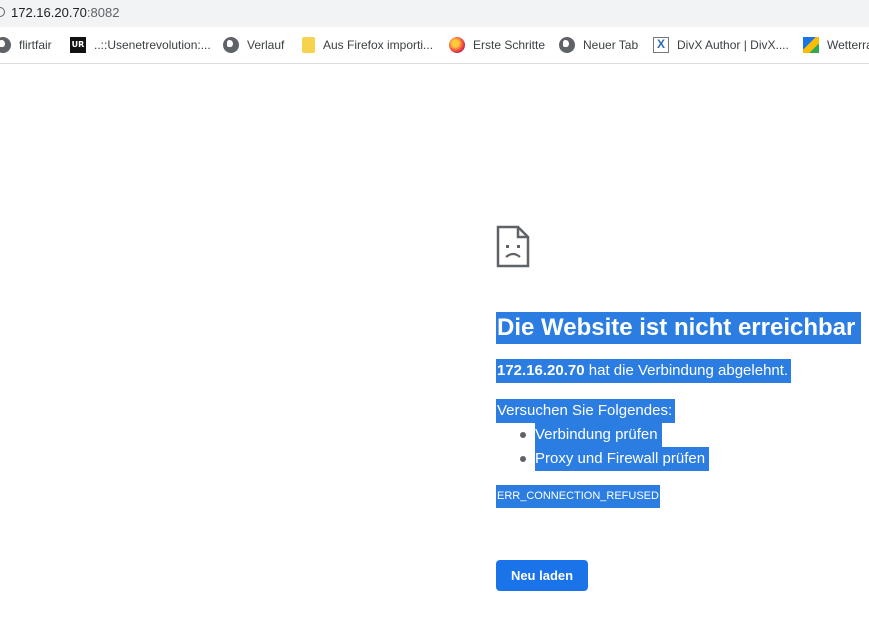 The image size is (869, 619). What do you see at coordinates (509, 45) in the screenshot?
I see `bookmark-label: Erste Schritte` at bounding box center [509, 45].